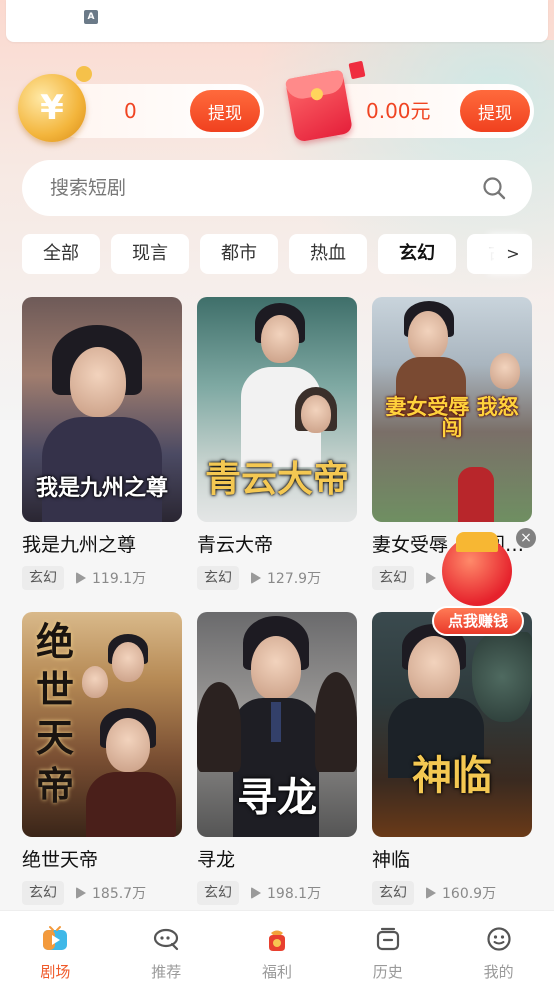 Image resolution: width=554 pixels, height=986 pixels. Describe the element at coordinates (452, 724) in the screenshot. I see `drama-poster: 神临` at that location.